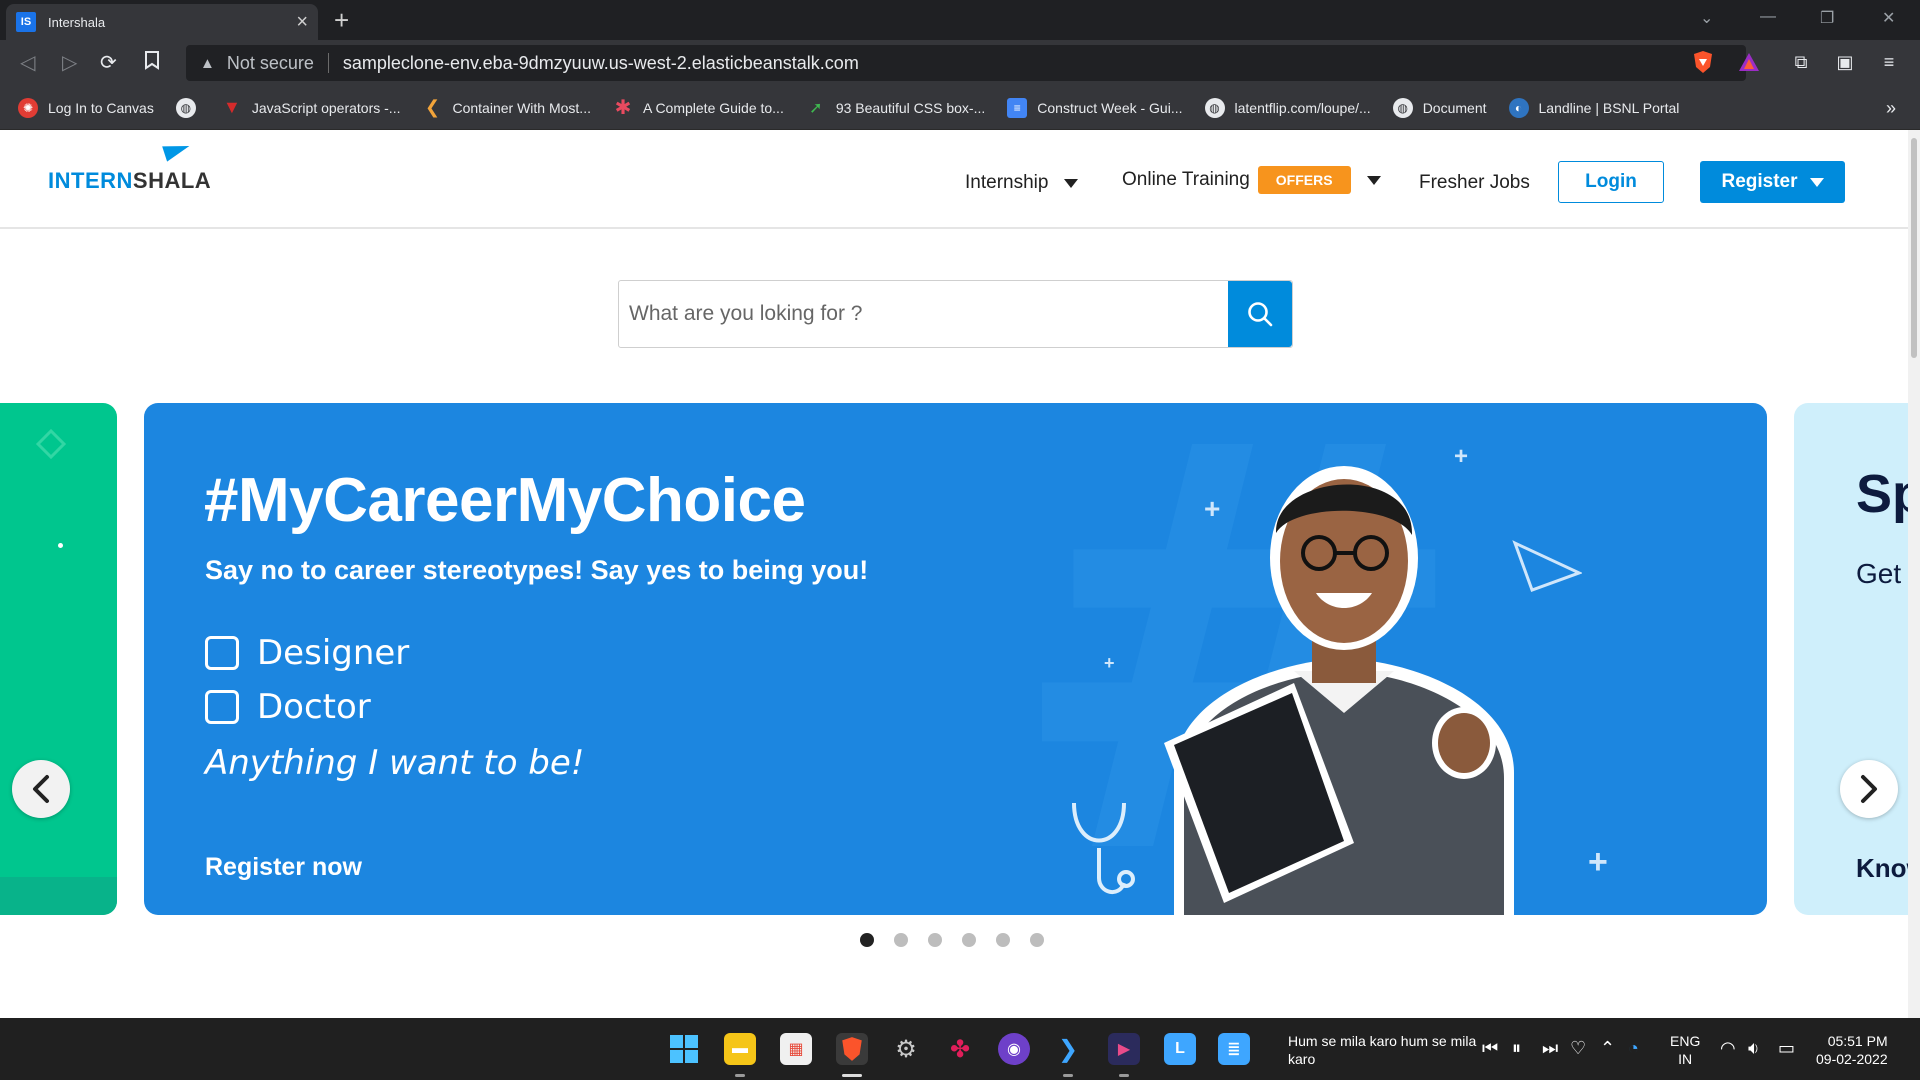 This screenshot has width=1920, height=1080. What do you see at coordinates (1827, 18) in the screenshot?
I see `restore-icon: ❐` at bounding box center [1827, 18].